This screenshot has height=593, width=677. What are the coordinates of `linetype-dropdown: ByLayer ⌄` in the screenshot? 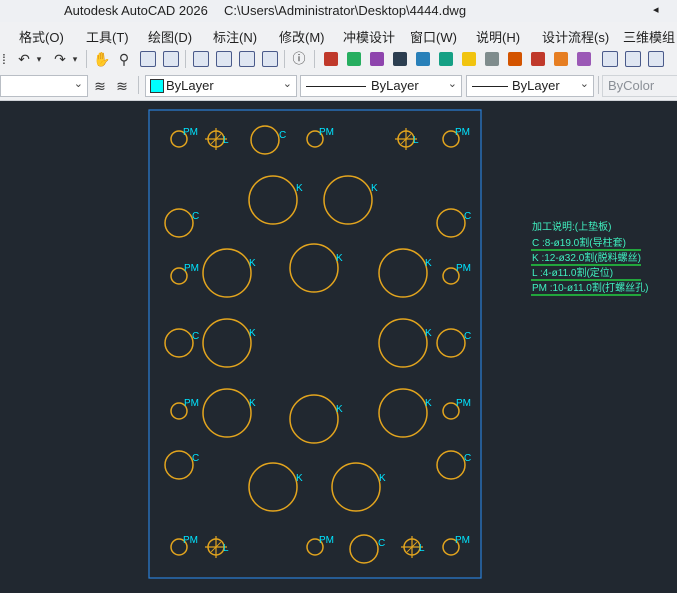 It's located at (381, 86).